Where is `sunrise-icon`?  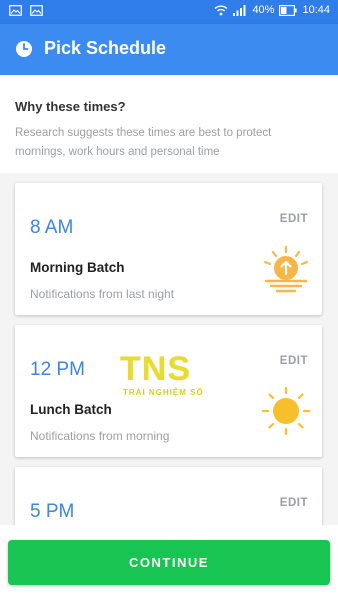
sunrise-icon is located at coordinates (286, 269).